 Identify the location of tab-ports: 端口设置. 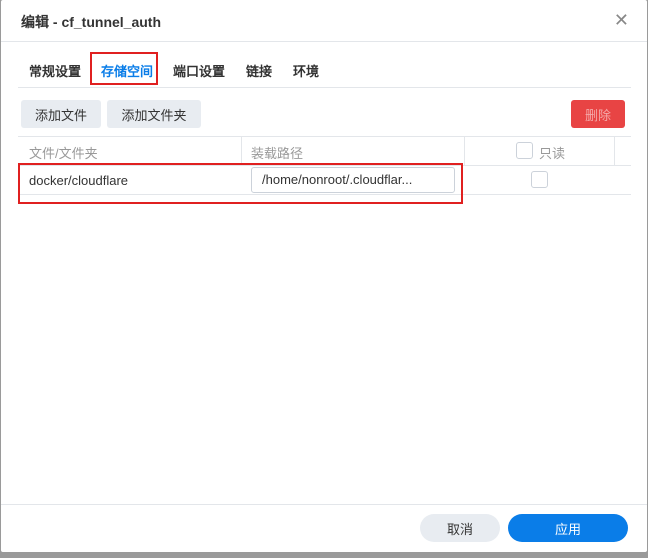
(199, 70).